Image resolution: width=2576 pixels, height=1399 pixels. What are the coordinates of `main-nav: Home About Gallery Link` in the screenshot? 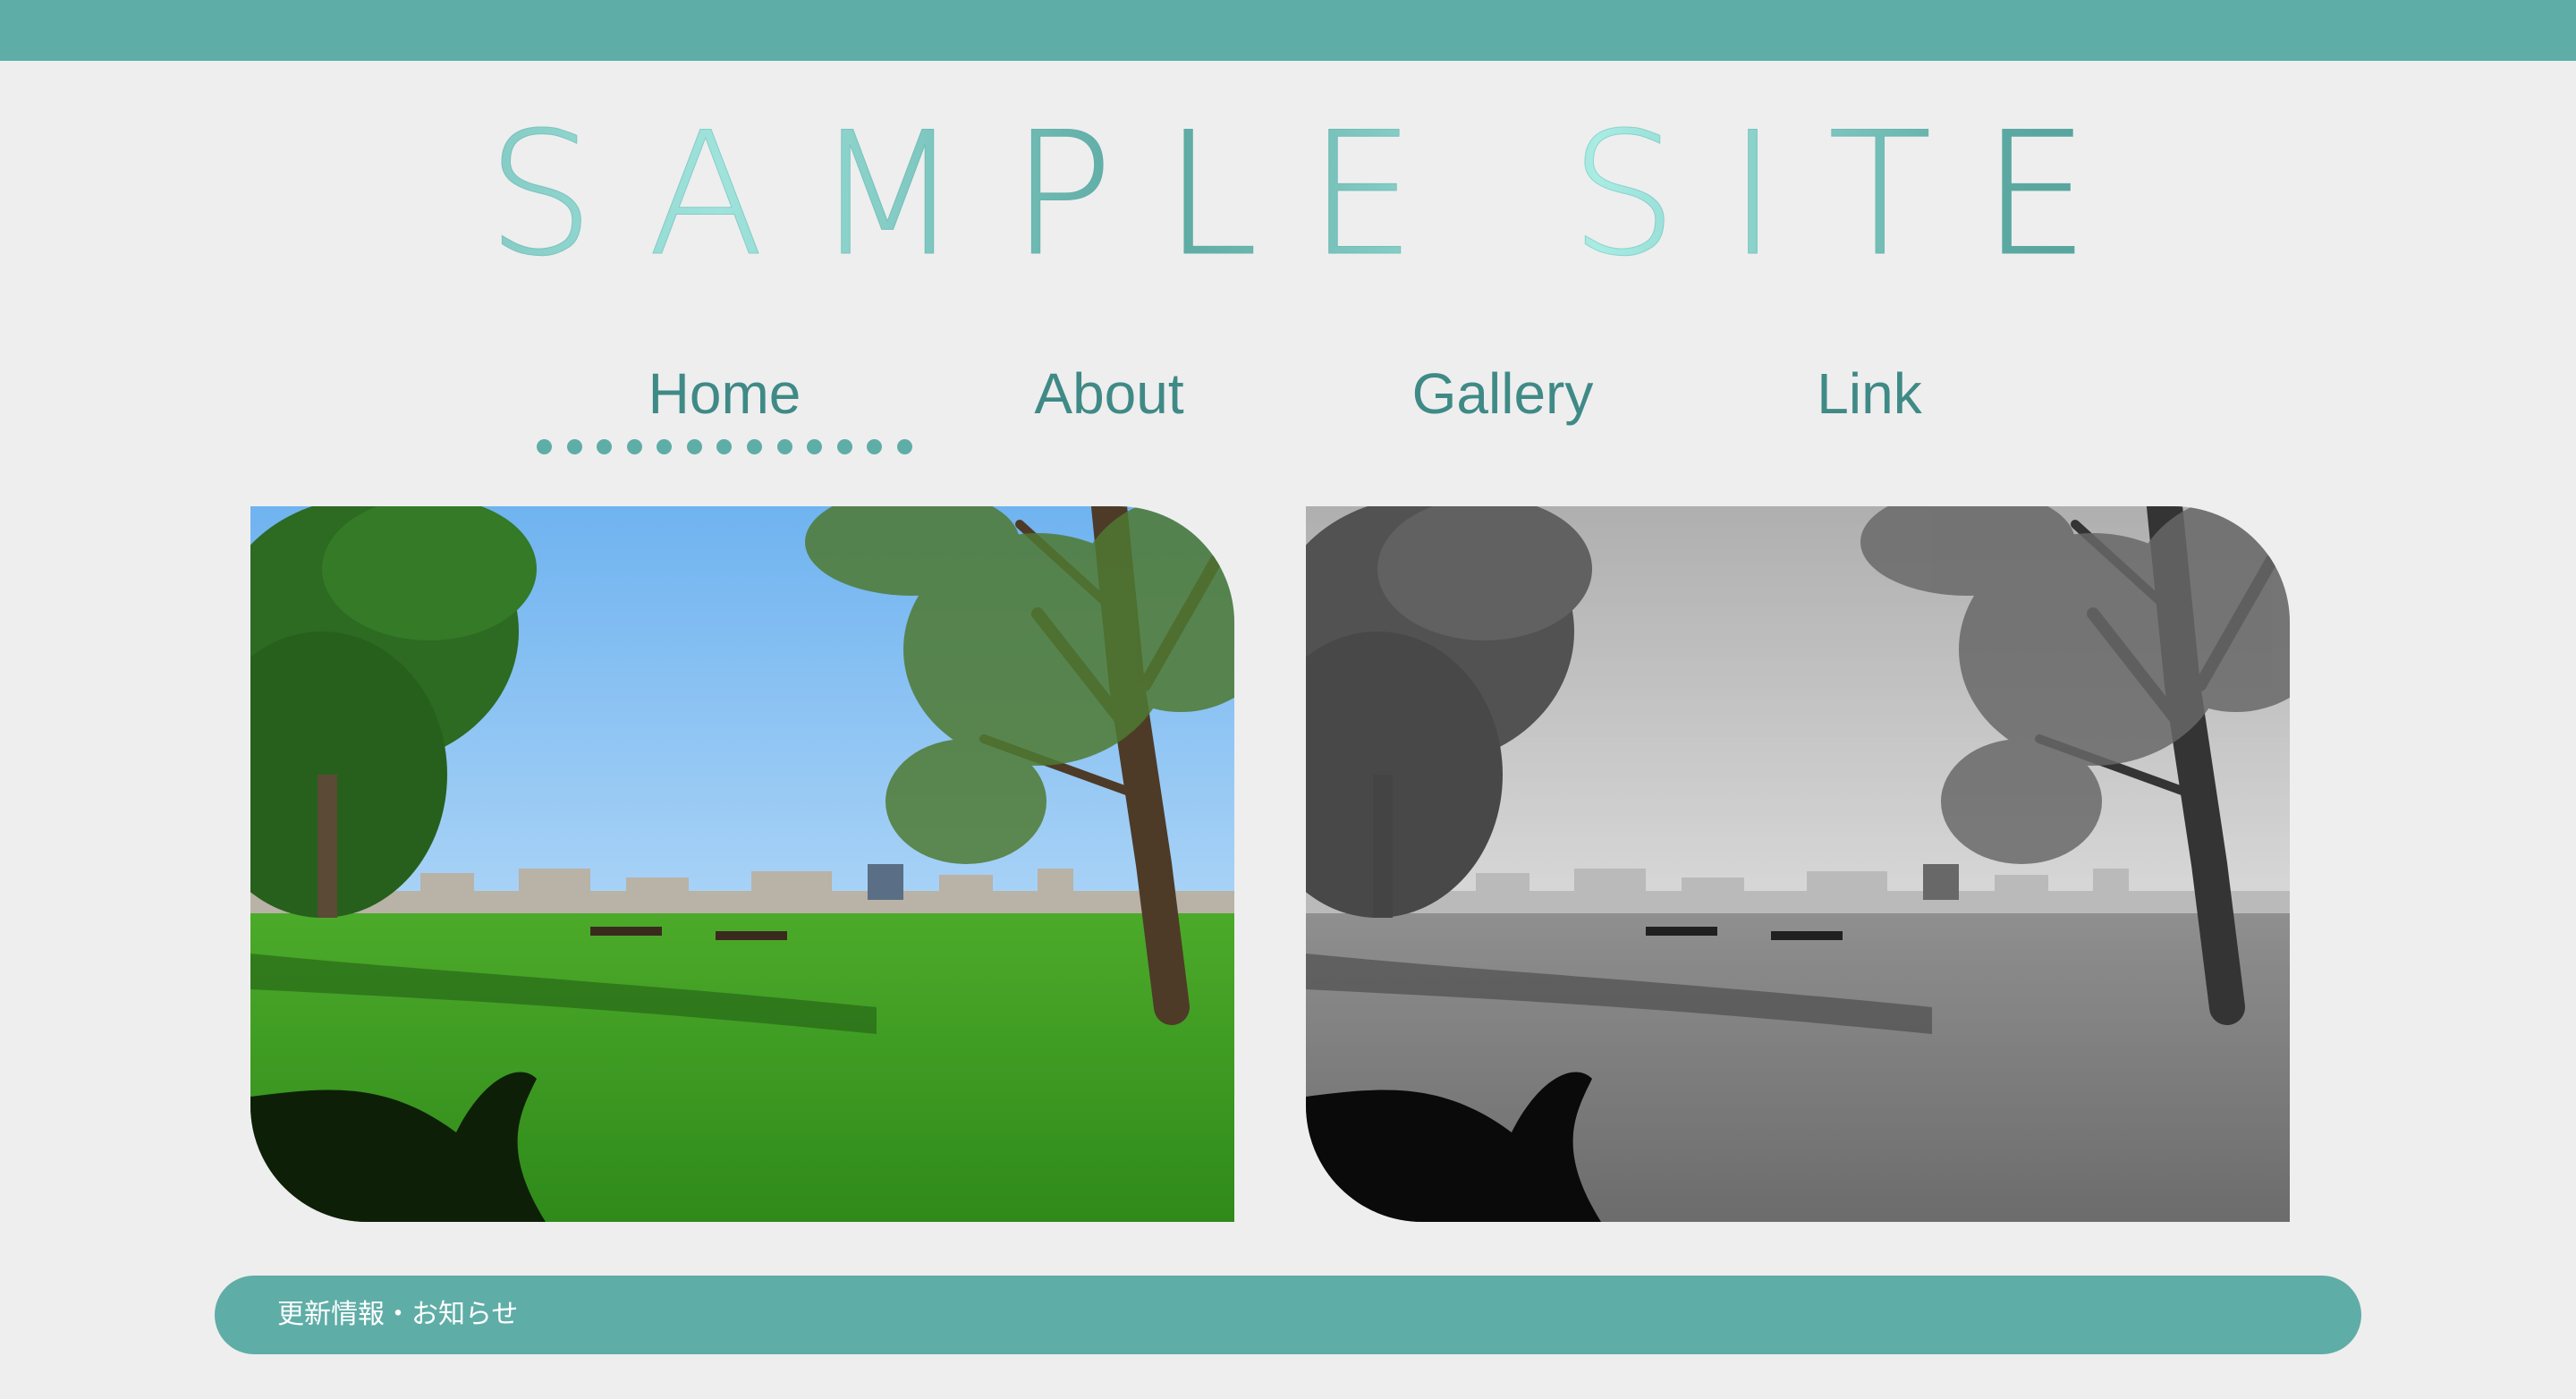 It's located at (1288, 407).